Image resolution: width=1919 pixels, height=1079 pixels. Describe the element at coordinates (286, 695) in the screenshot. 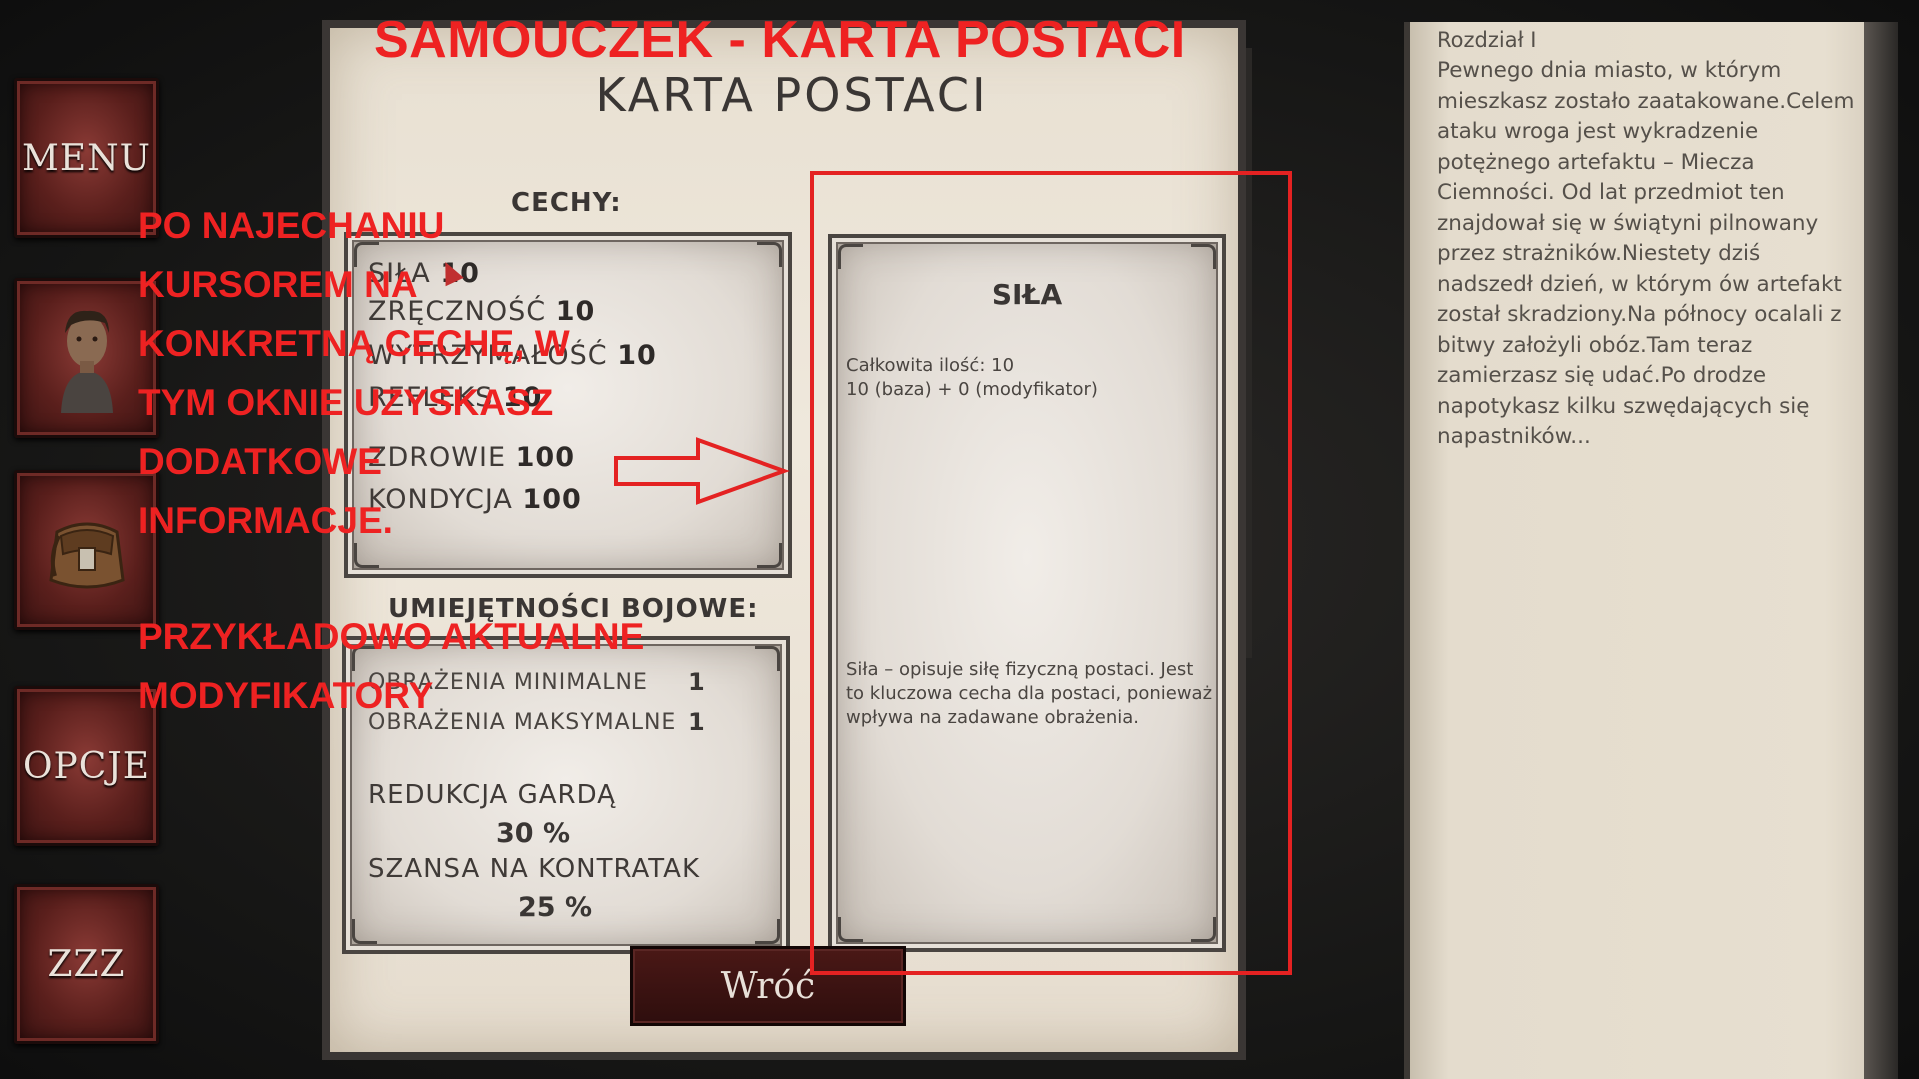

I see `tutorial-line: MODYFIKATORY` at that location.